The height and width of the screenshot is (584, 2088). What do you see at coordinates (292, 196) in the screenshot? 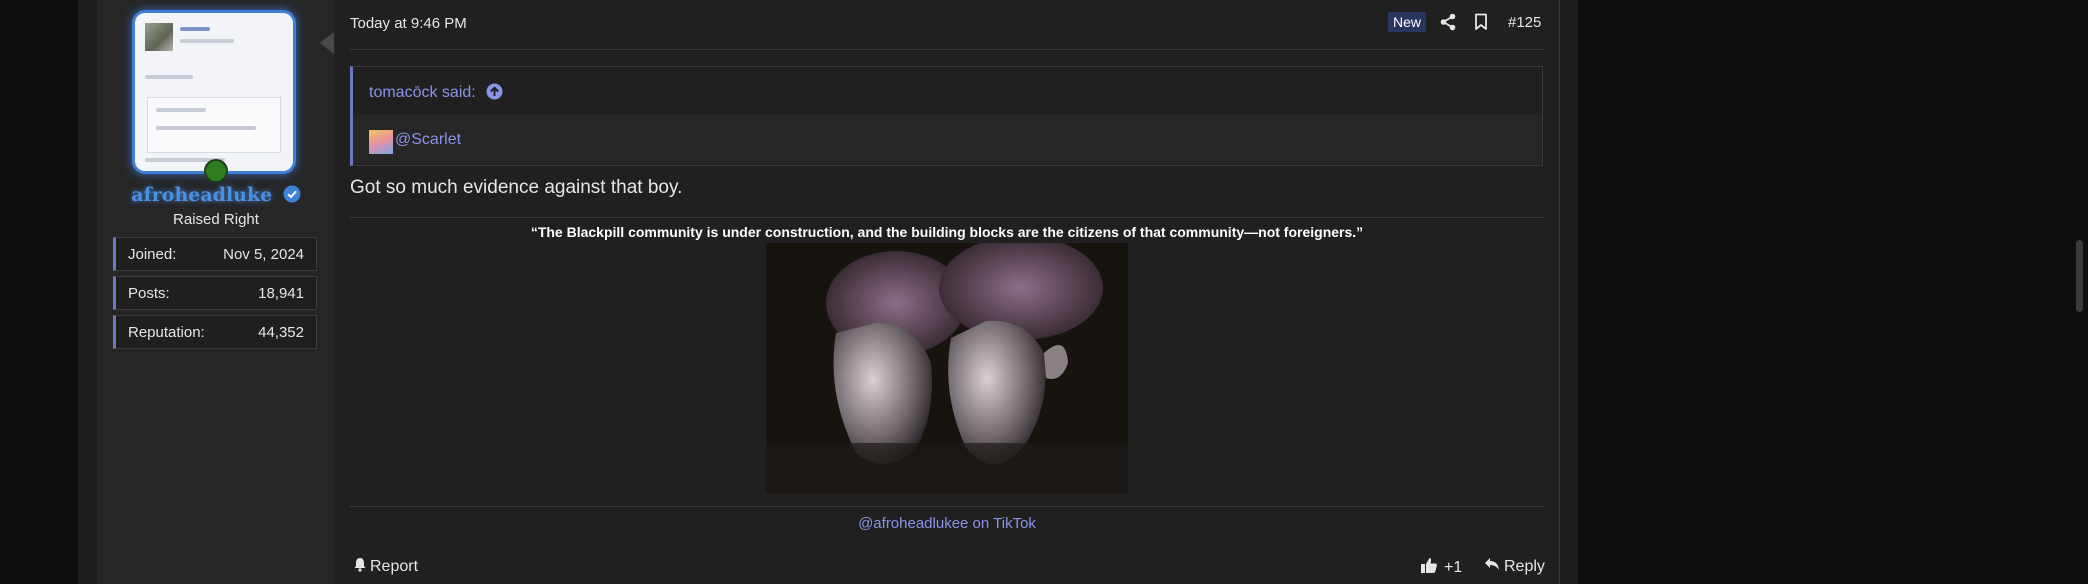
I see `verified-badge-icon` at bounding box center [292, 196].